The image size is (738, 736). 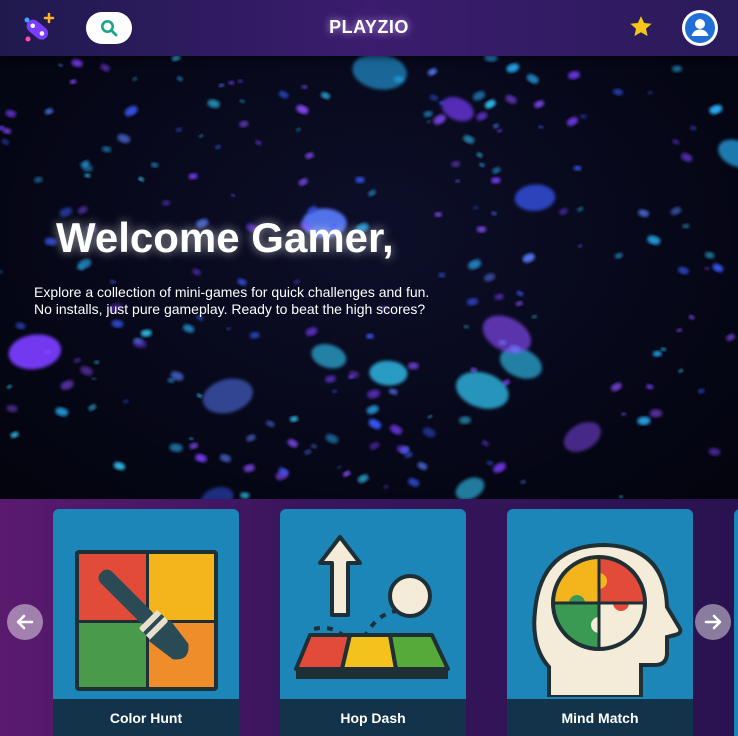 What do you see at coordinates (146, 603) in the screenshot?
I see `paint-brush-grid-icon` at bounding box center [146, 603].